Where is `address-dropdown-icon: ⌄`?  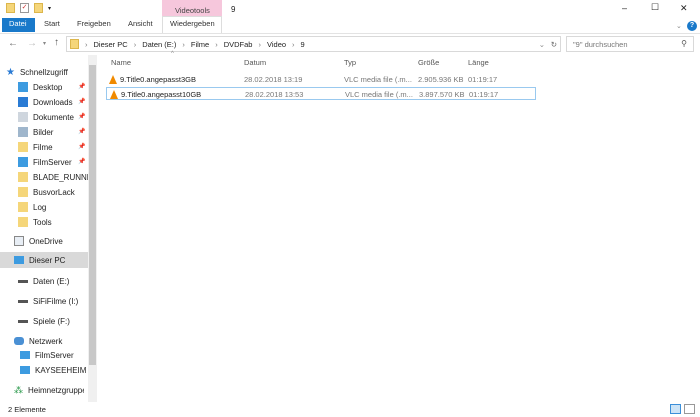
address-dropdown-icon: ⌄ is located at coordinates (542, 44).